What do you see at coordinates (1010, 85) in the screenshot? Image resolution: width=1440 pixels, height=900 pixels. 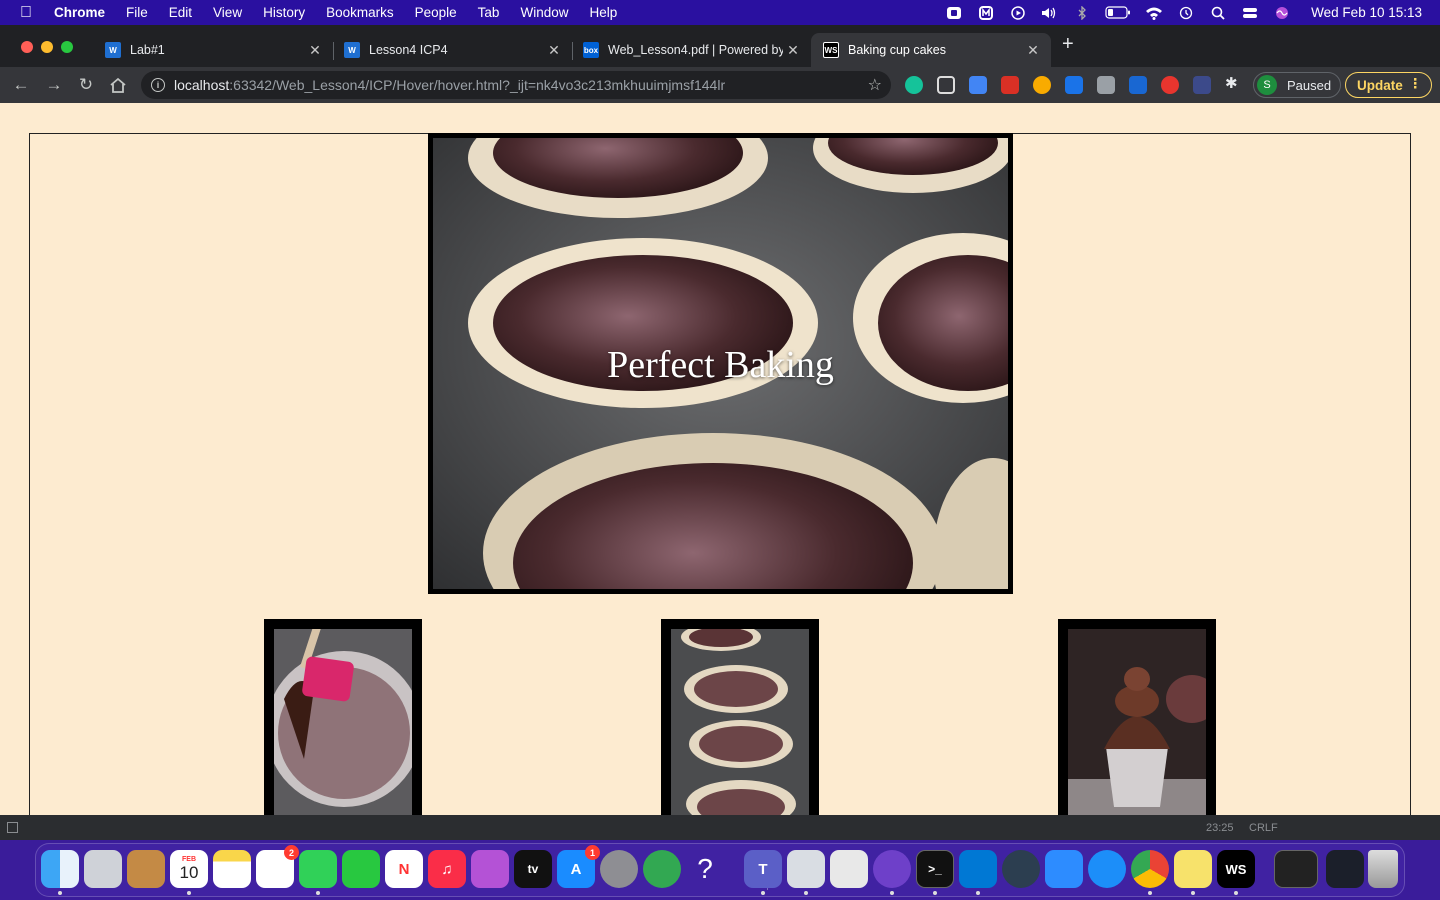 I see `pdf-extension-icon` at bounding box center [1010, 85].